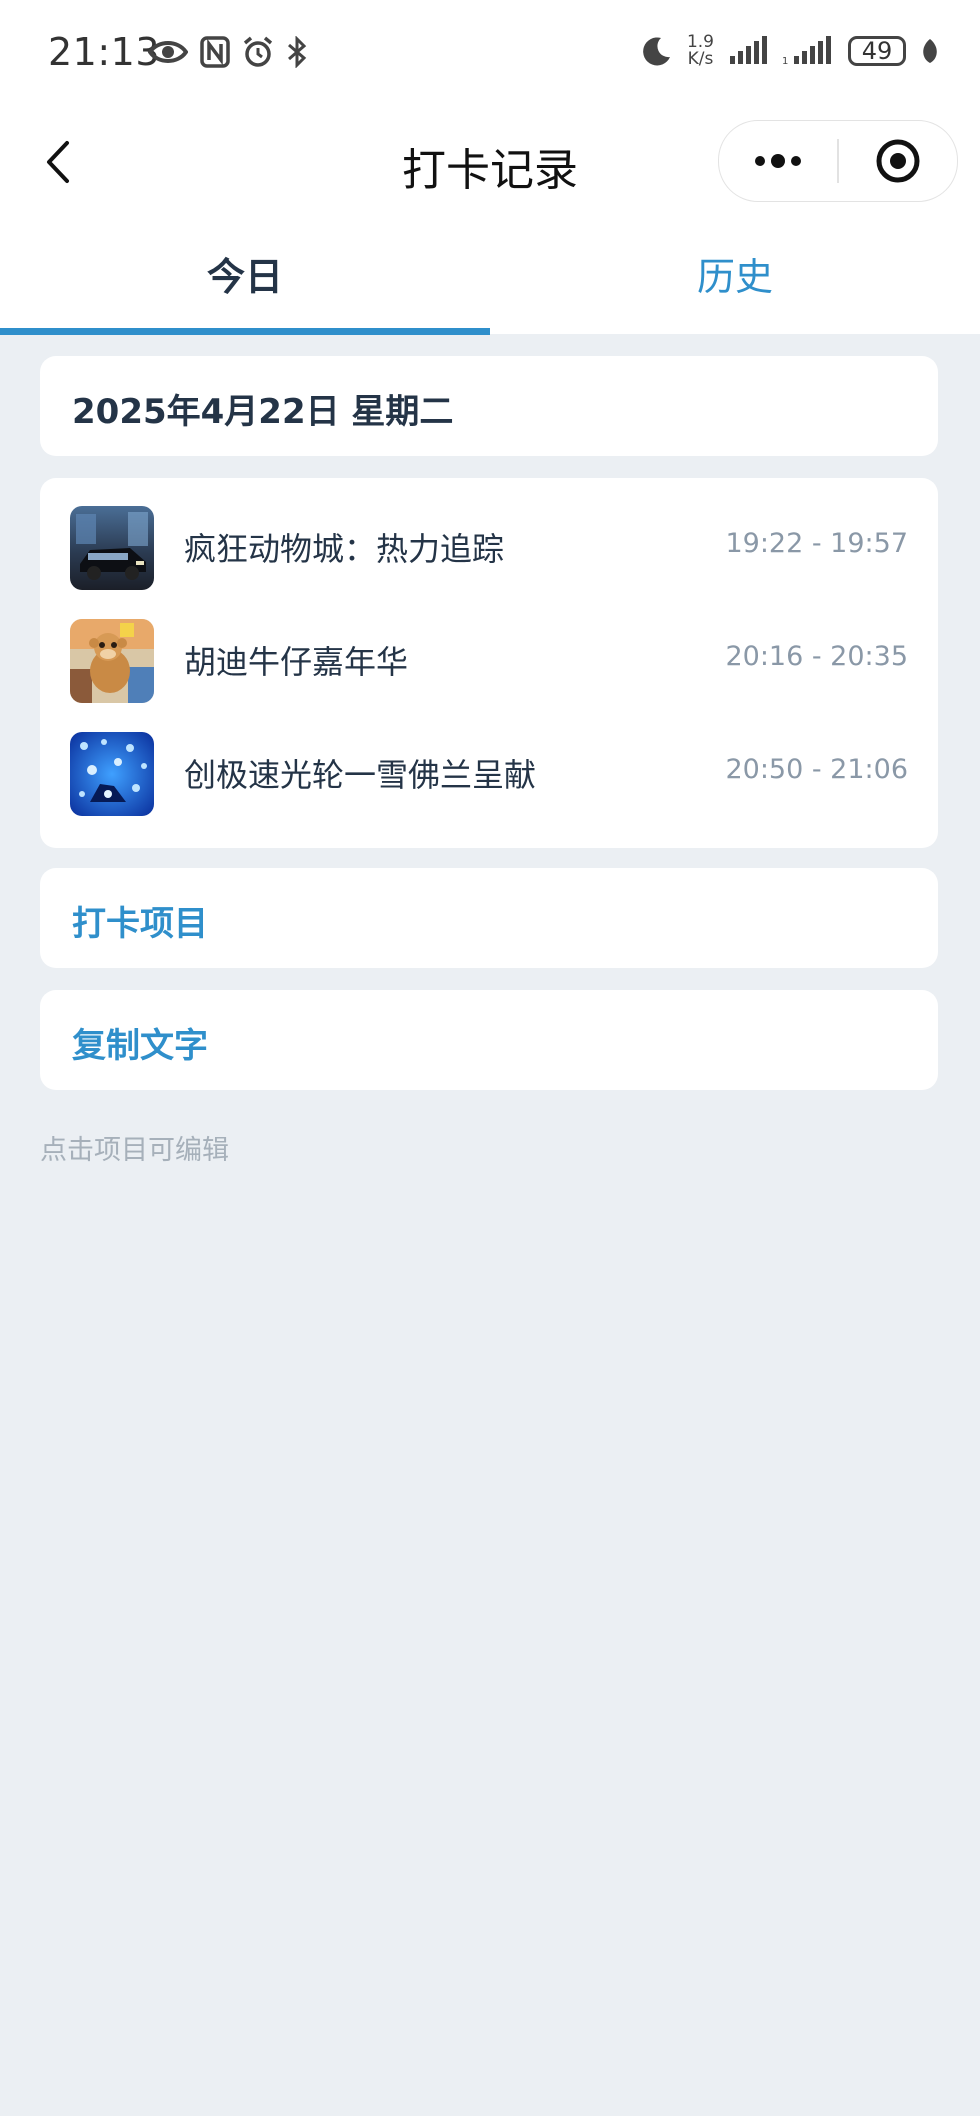 This screenshot has width=980, height=2116. I want to click on more-button, so click(778, 161).